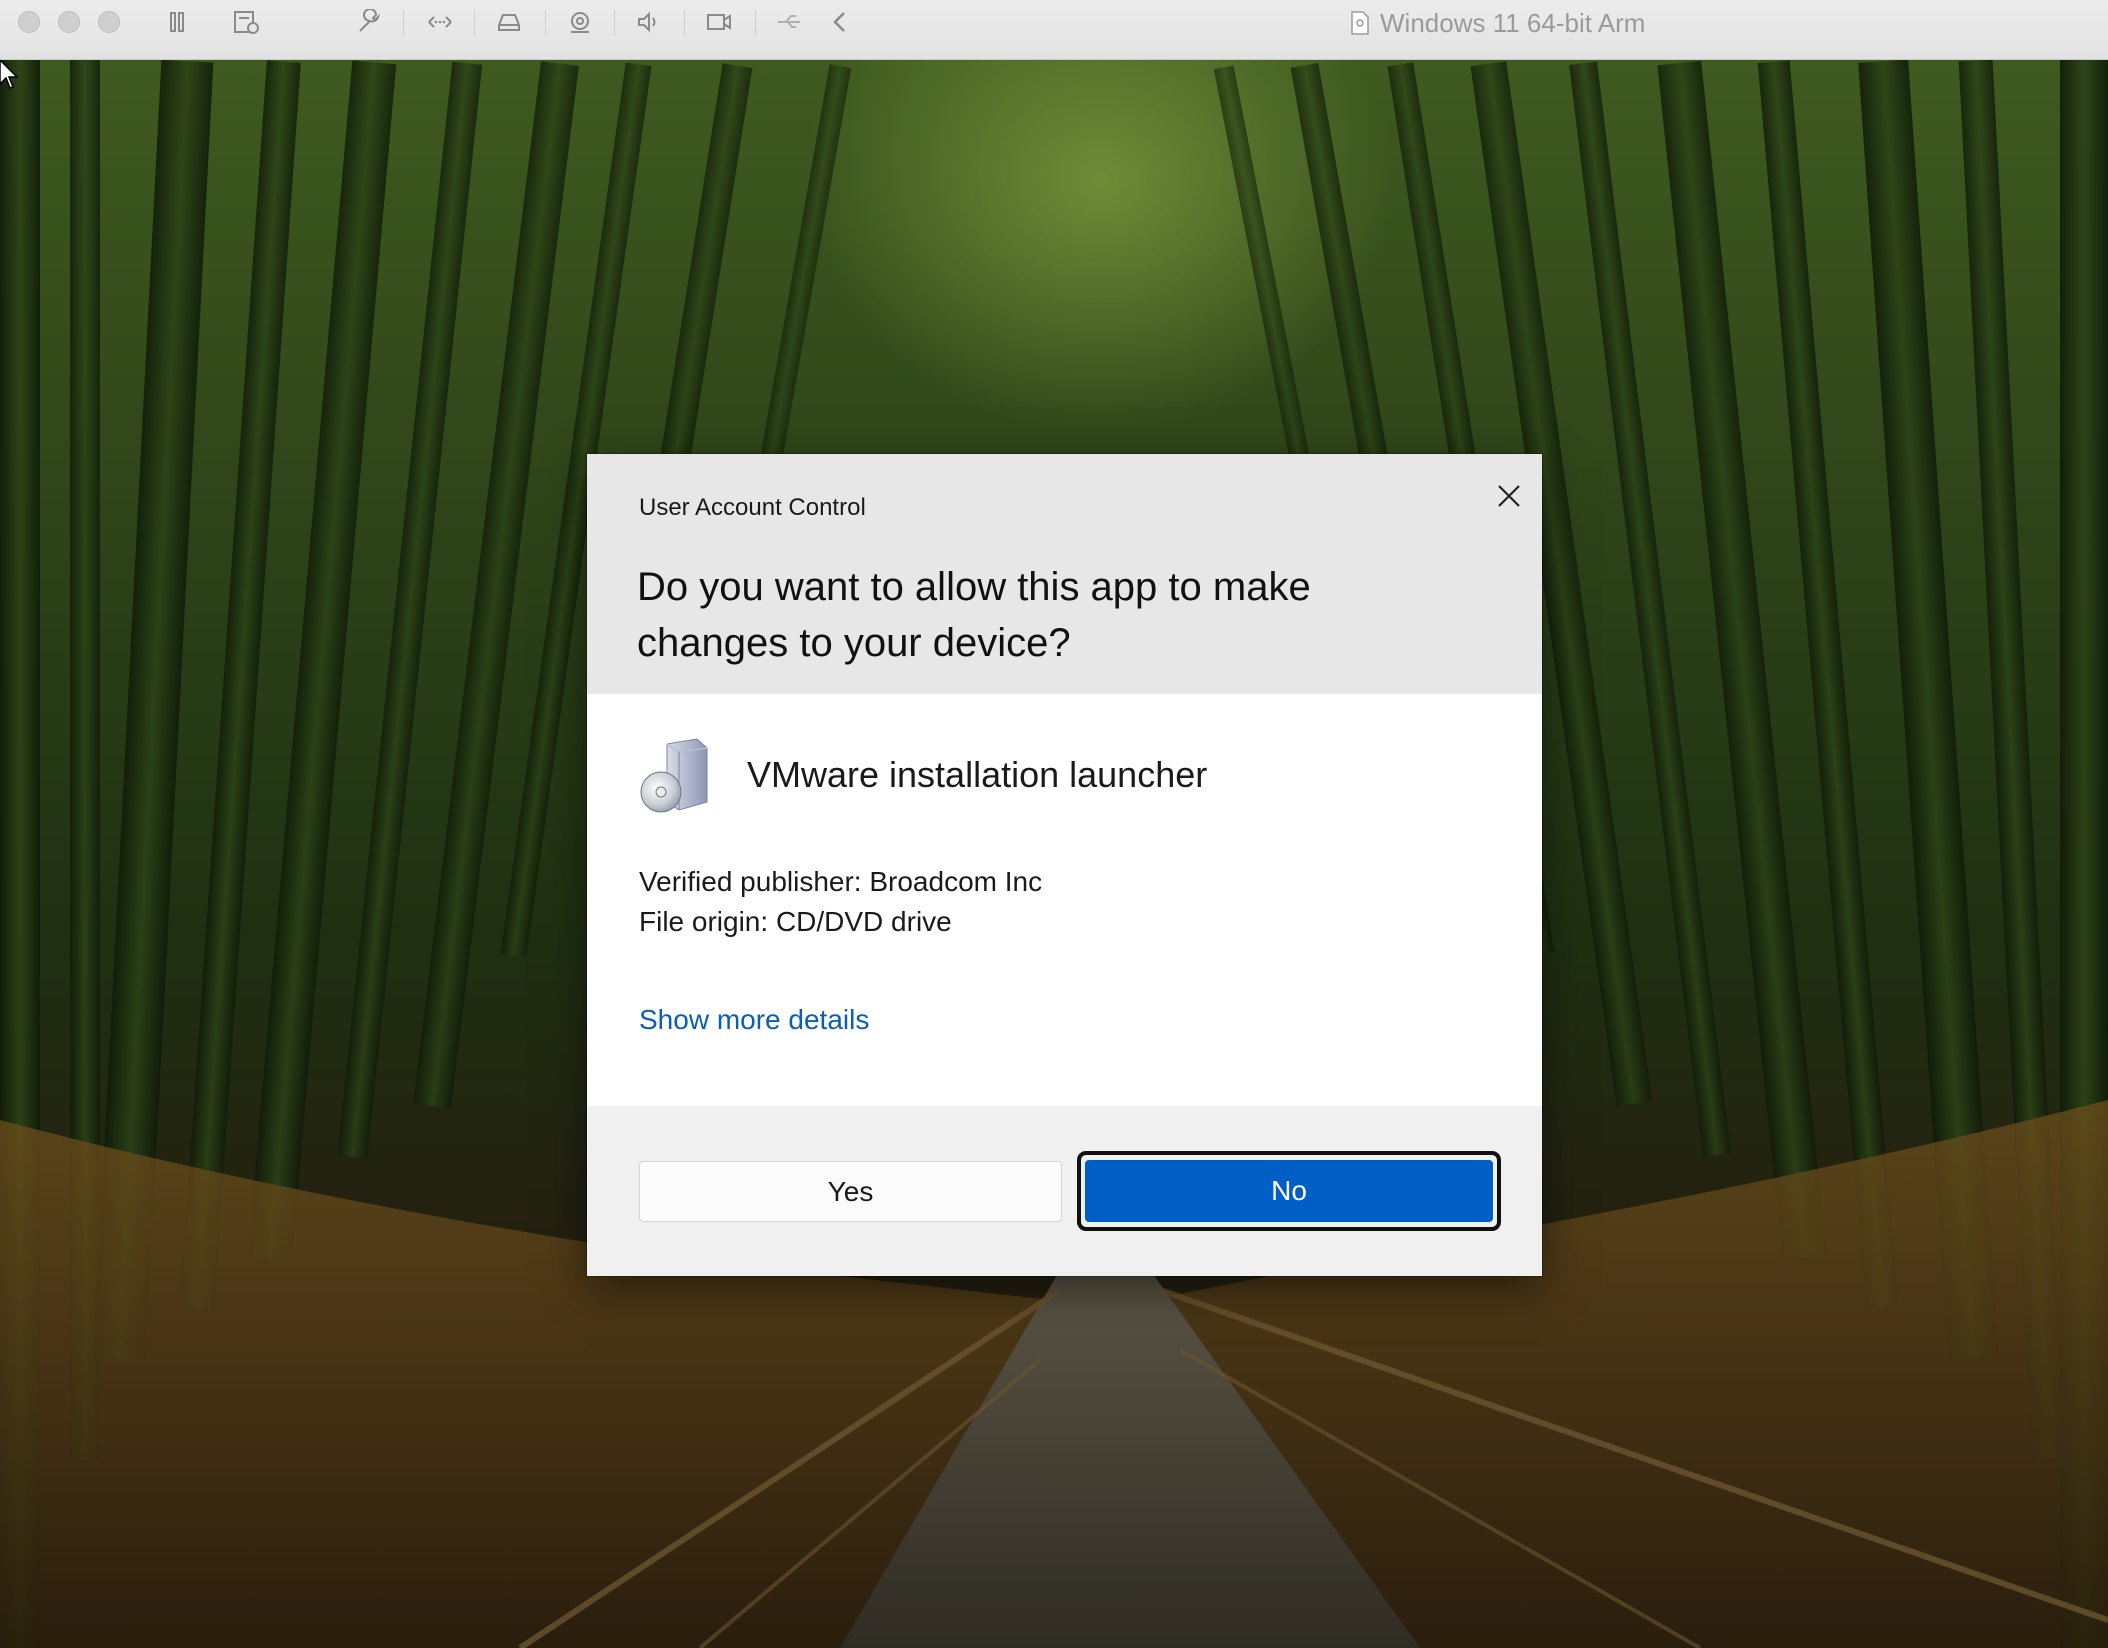  I want to click on app-name: VMware installation launcher, so click(977, 774).